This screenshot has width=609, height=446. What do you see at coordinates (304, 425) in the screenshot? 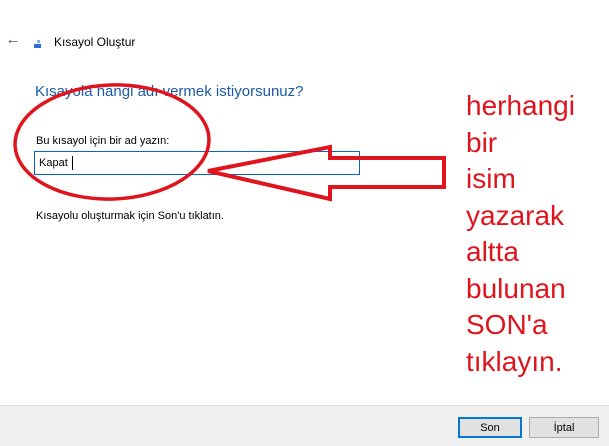
I see `dialog-footer: Son İptal` at bounding box center [304, 425].